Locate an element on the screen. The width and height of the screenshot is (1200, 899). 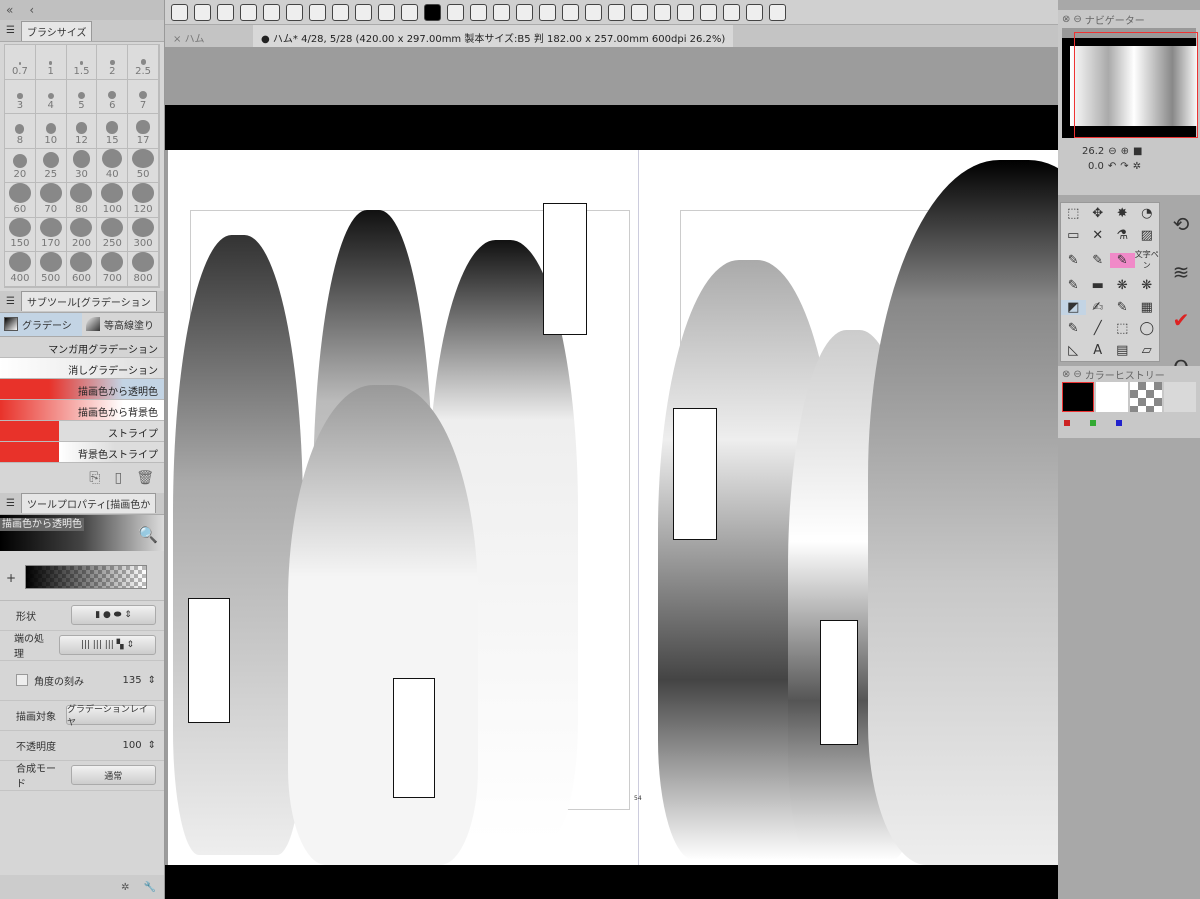
settings-icon is located at coordinates (777, 12).